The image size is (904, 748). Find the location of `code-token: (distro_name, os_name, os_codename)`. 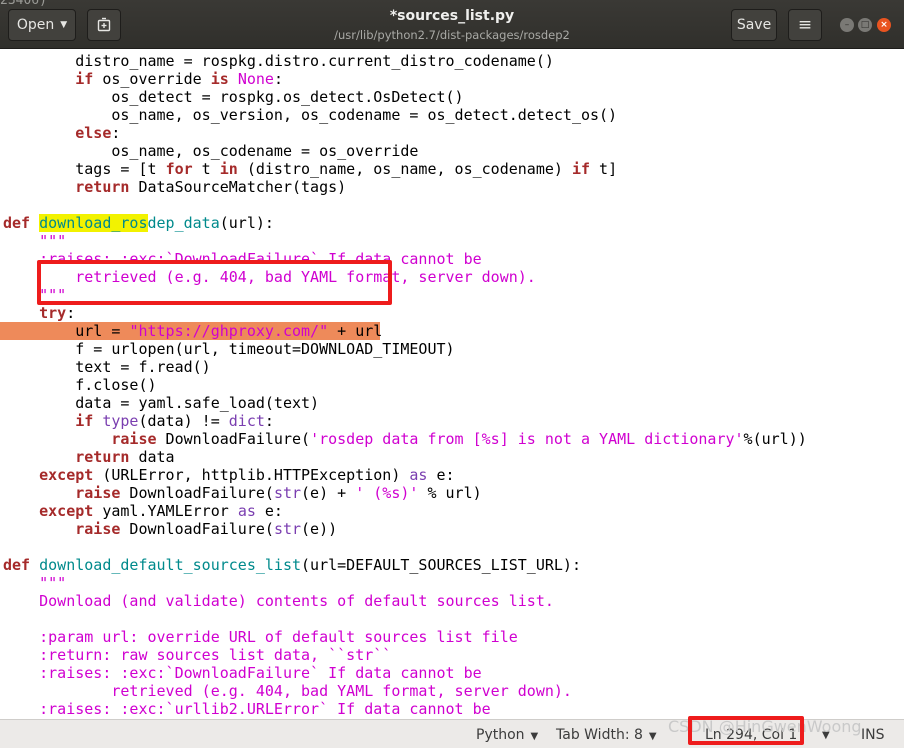

code-token: (distro_name, os_name, os_codename) is located at coordinates (404, 169).